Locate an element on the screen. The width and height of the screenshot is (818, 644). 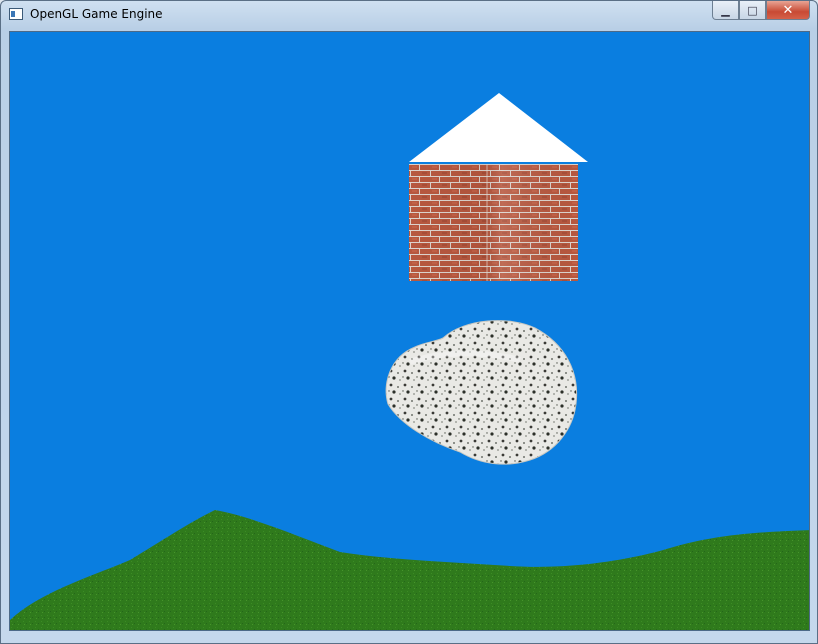
maximize-icon: □ is located at coordinates (752, 10).